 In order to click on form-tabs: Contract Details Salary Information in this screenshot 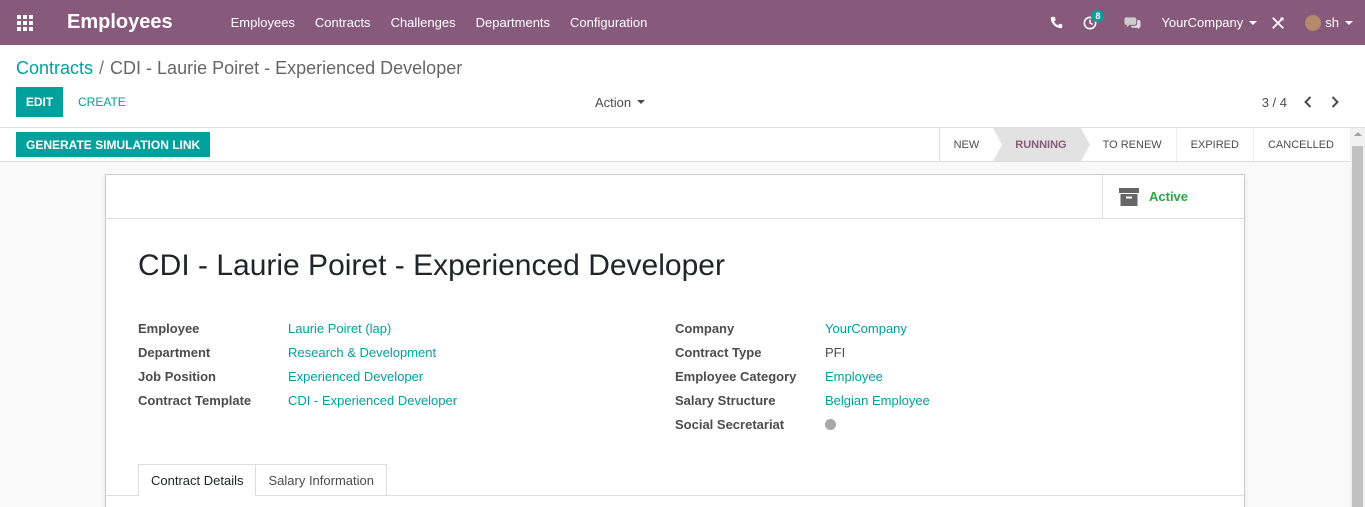, I will do `click(262, 480)`.